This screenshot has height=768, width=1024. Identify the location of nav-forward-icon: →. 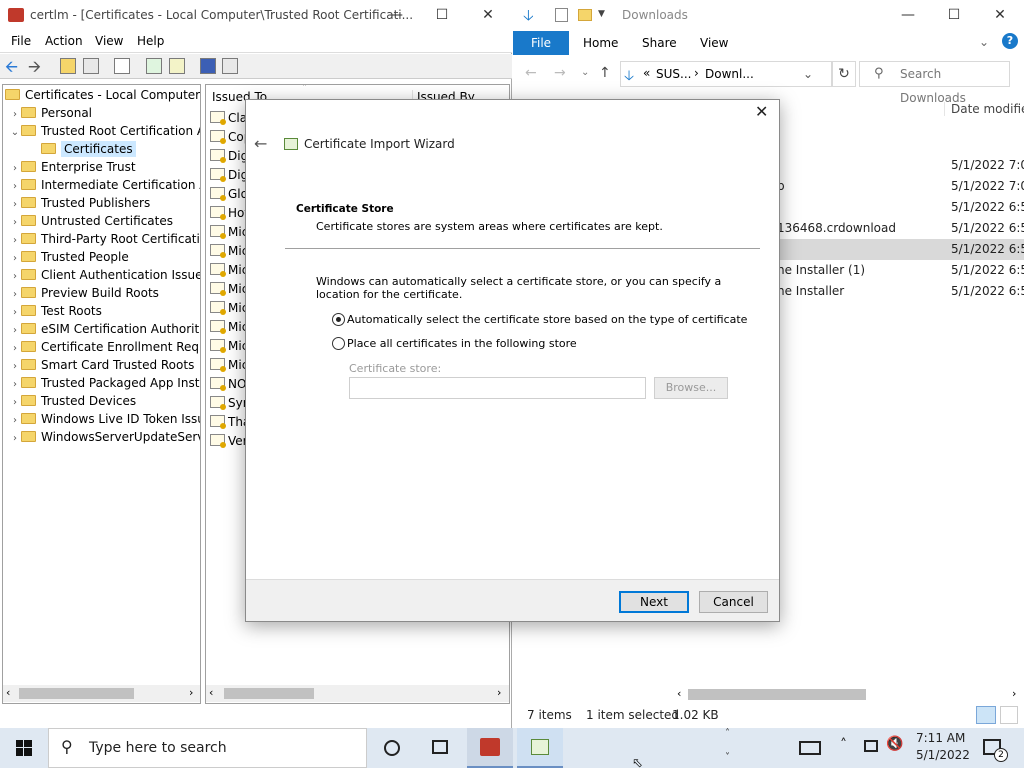
(560, 73).